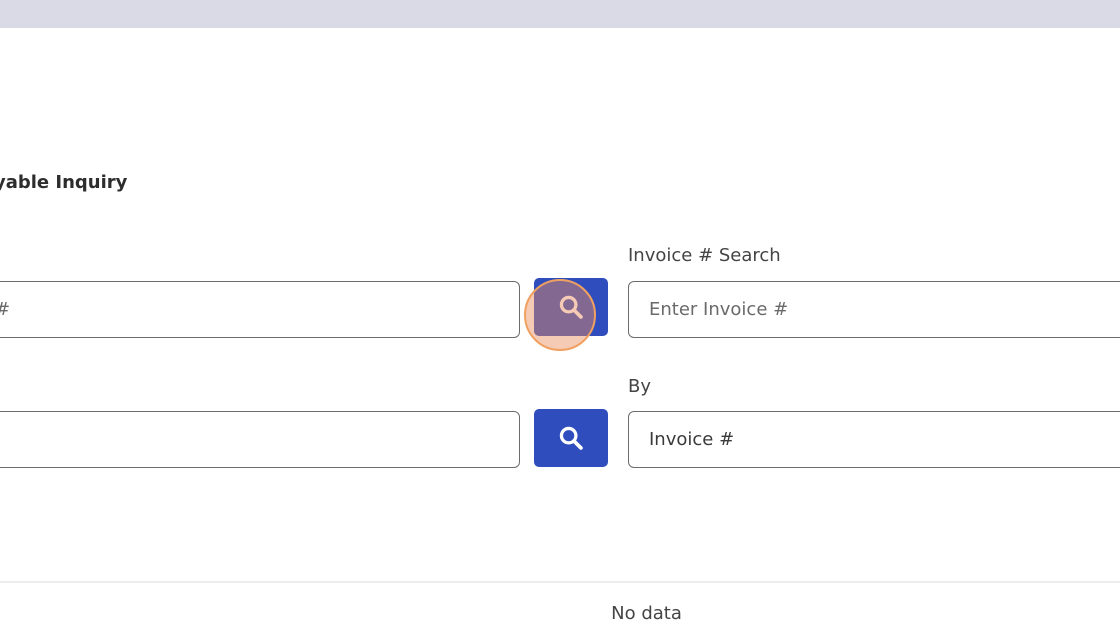 Image resolution: width=1120 pixels, height=630 pixels. I want to click on left-secondary-field, so click(260, 439).